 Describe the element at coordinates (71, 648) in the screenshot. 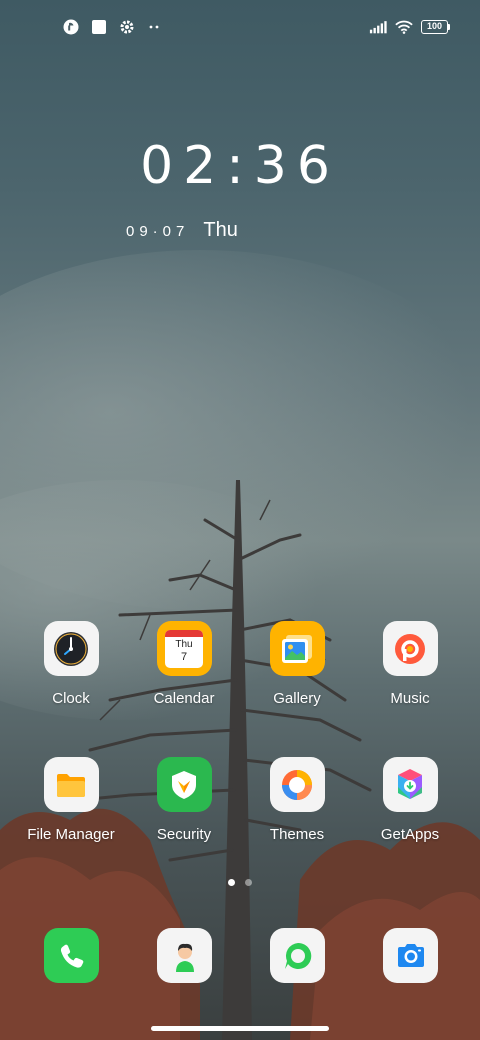

I see `clock-icon` at that location.